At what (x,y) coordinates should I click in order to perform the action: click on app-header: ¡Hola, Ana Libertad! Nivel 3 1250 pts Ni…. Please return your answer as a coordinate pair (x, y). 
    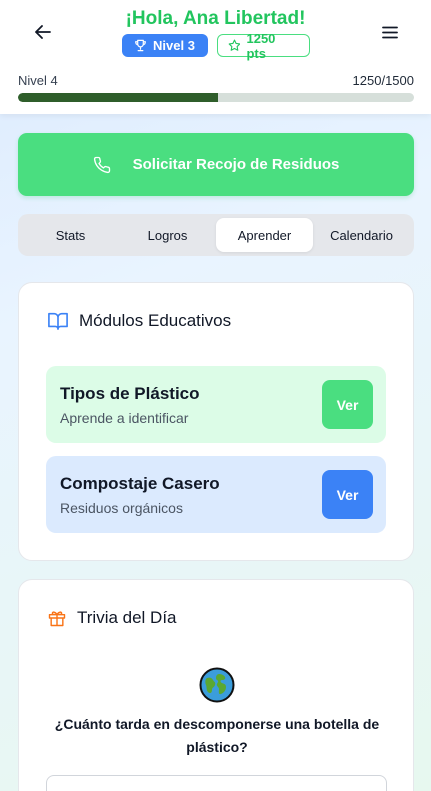
    Looking at the image, I should click on (215, 57).